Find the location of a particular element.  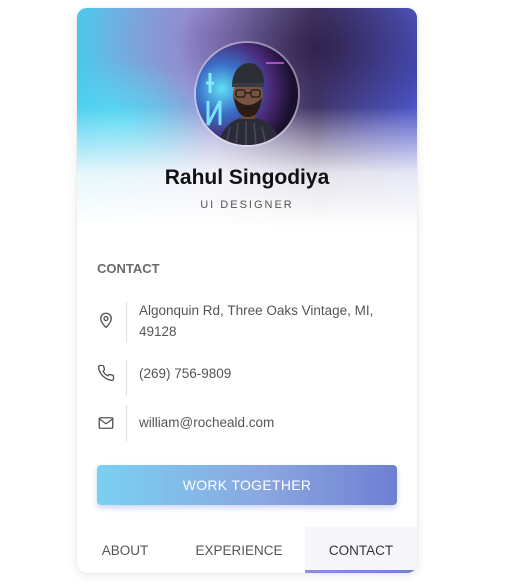

phone-text: (269) 756-9809 is located at coordinates (185, 373).